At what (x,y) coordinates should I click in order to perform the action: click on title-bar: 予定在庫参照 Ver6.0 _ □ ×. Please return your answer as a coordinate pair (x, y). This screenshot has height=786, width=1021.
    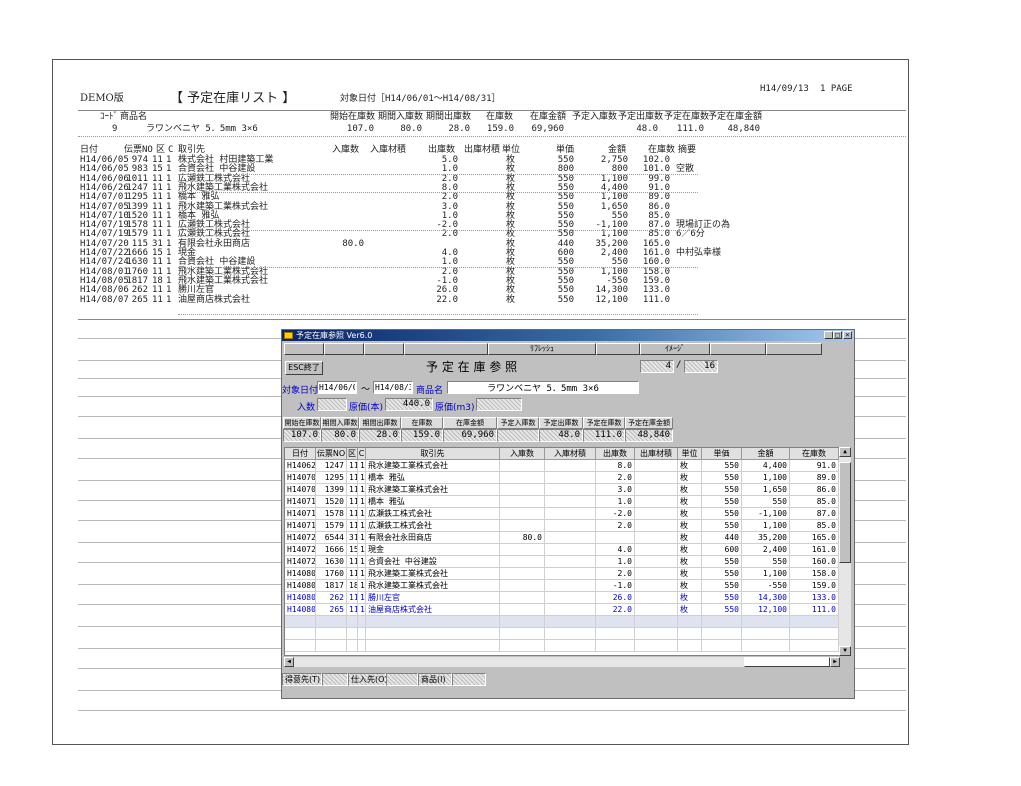
    Looking at the image, I should click on (568, 335).